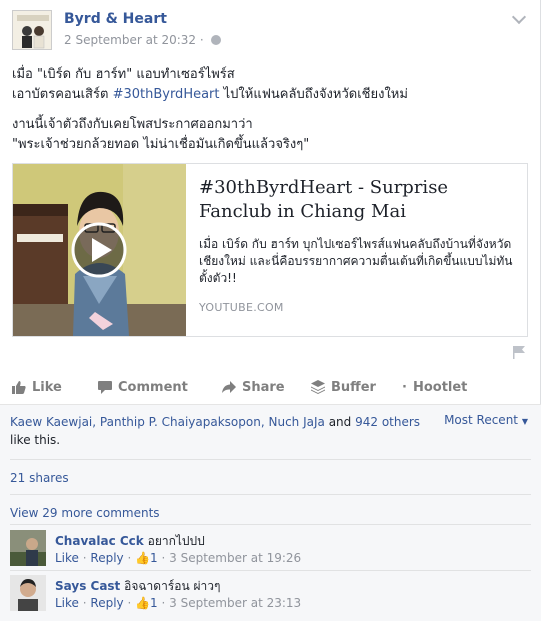  What do you see at coordinates (47, 387) in the screenshot?
I see `like-label: Like` at bounding box center [47, 387].